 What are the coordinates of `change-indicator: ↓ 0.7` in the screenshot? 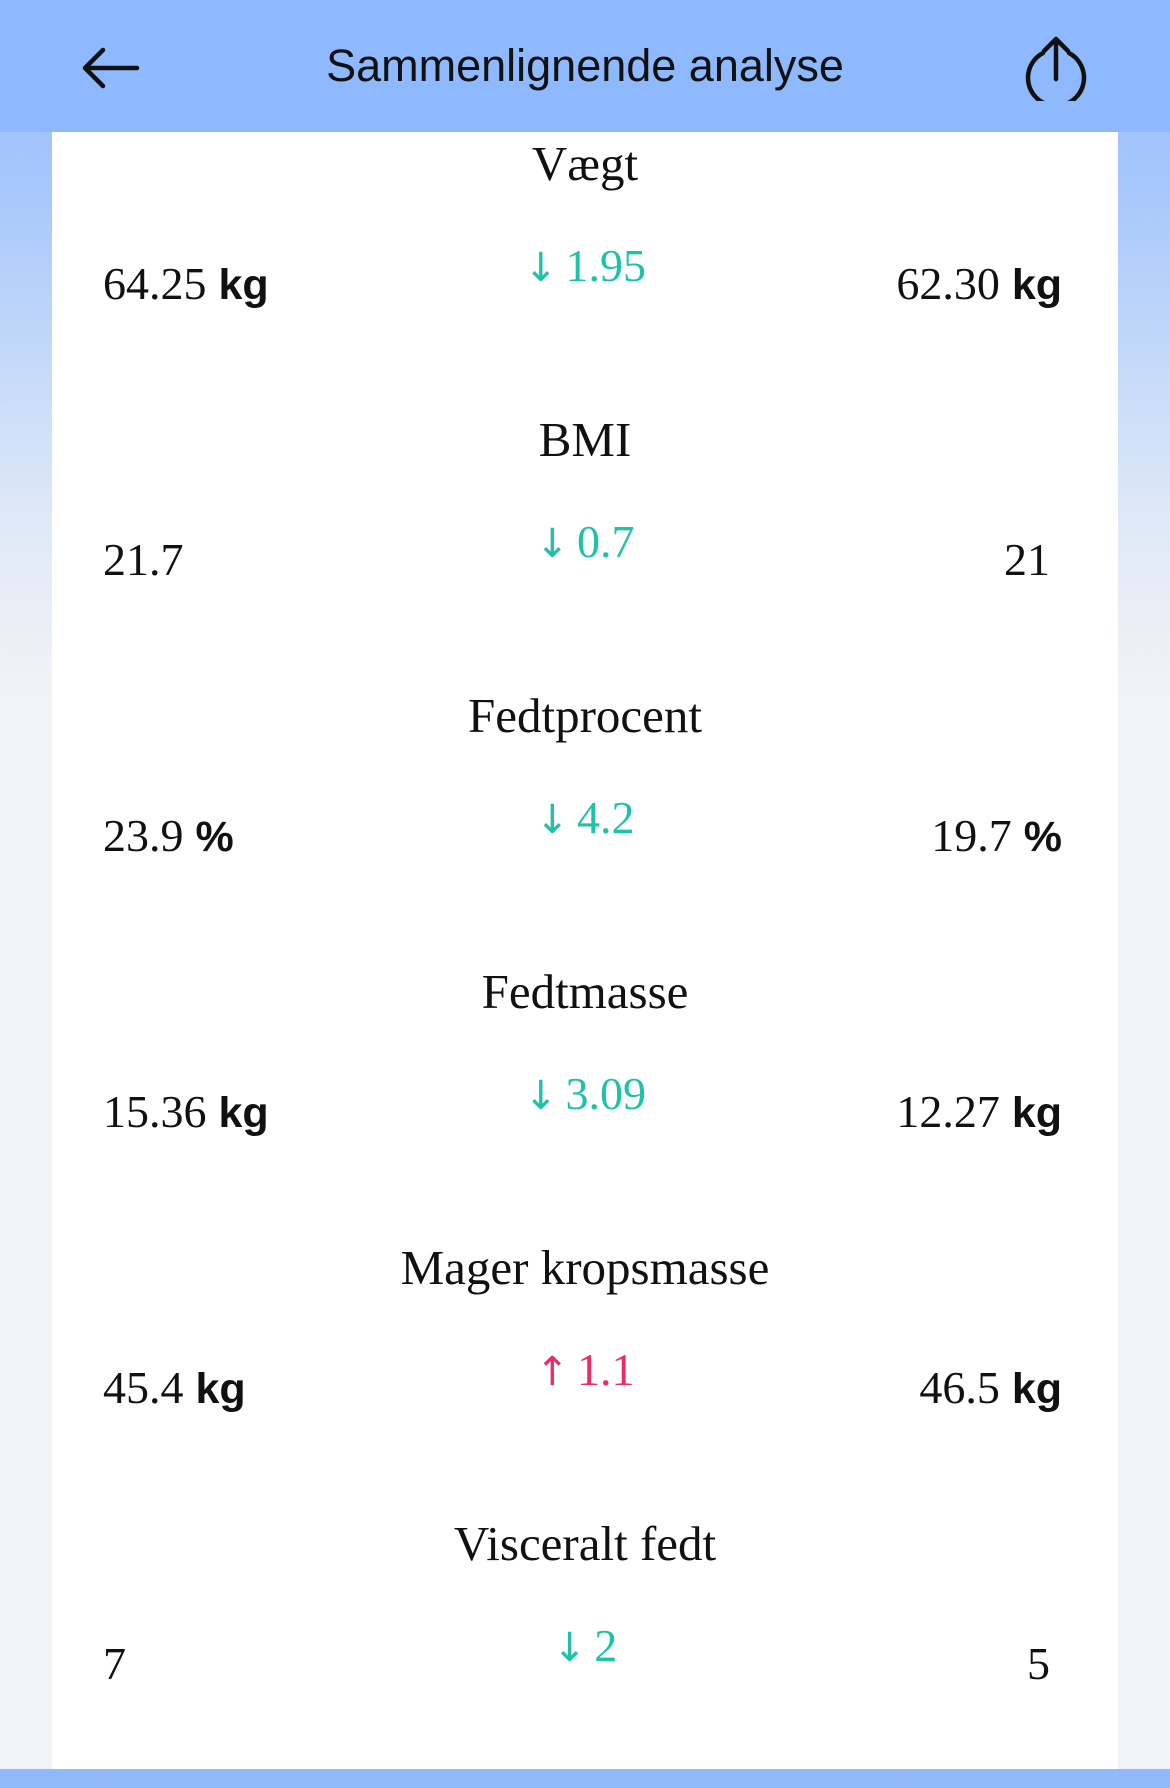 It's located at (585, 543).